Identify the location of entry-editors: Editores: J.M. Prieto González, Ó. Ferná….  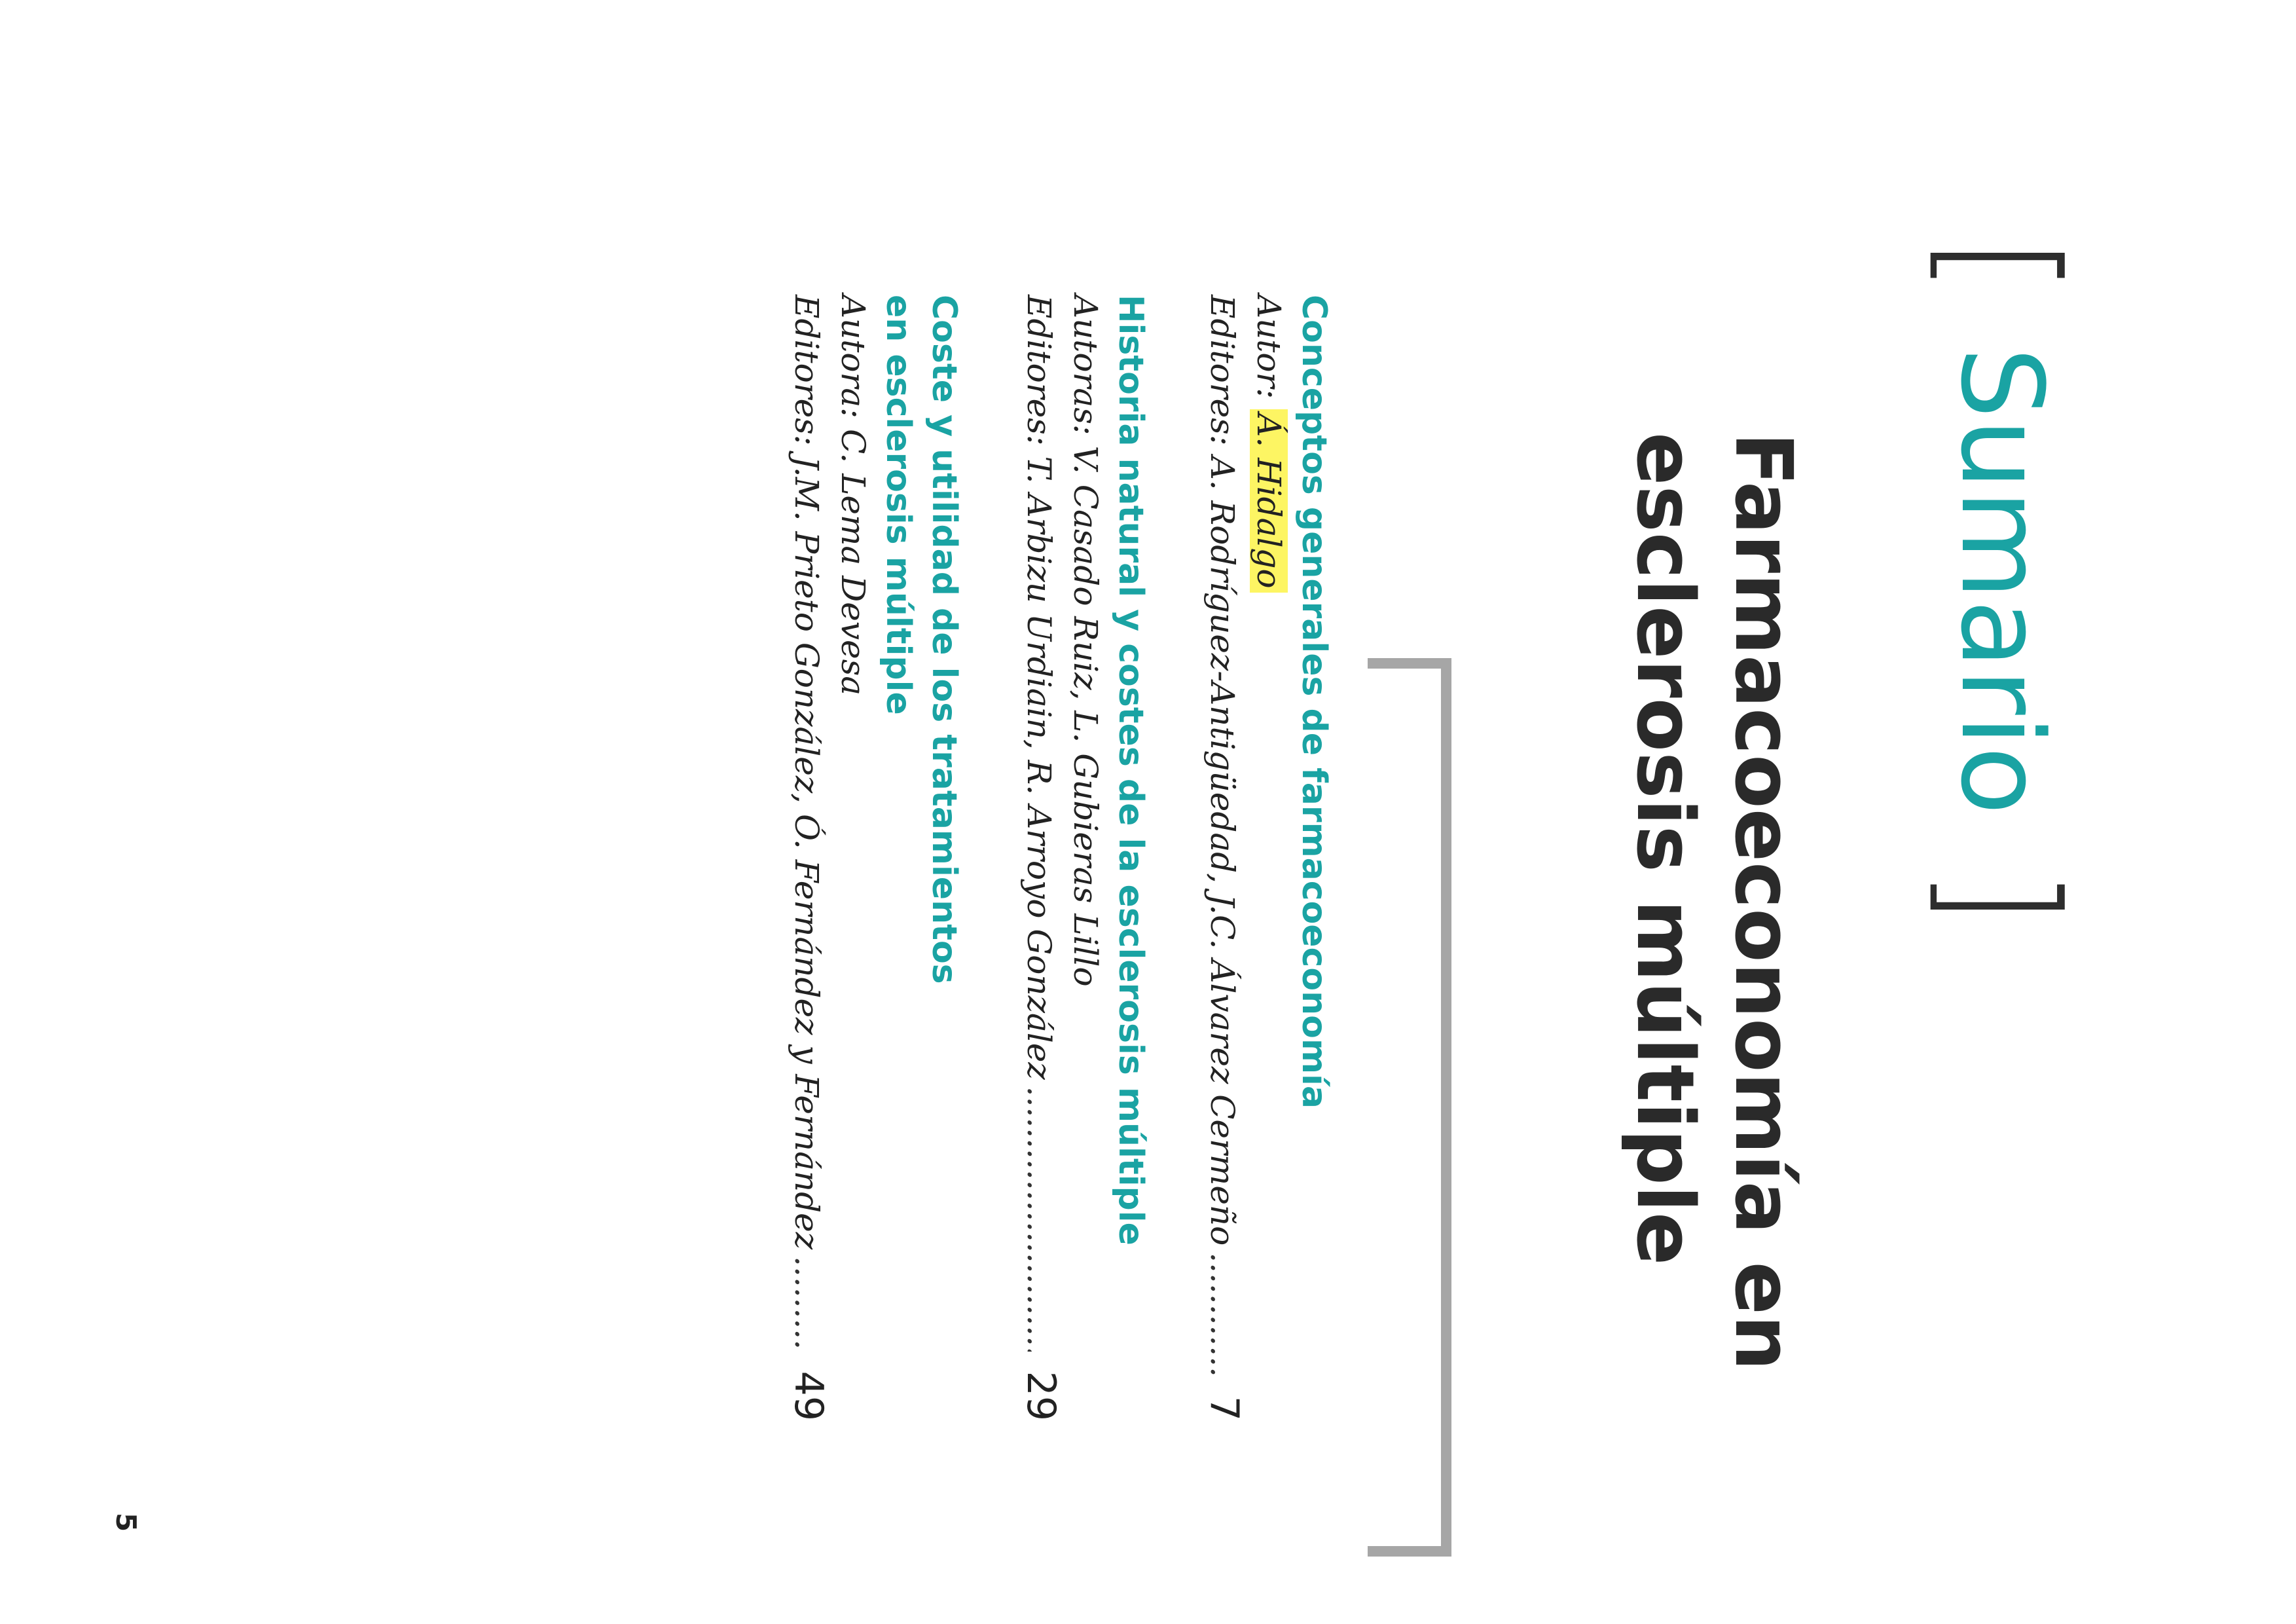
(807, 858).